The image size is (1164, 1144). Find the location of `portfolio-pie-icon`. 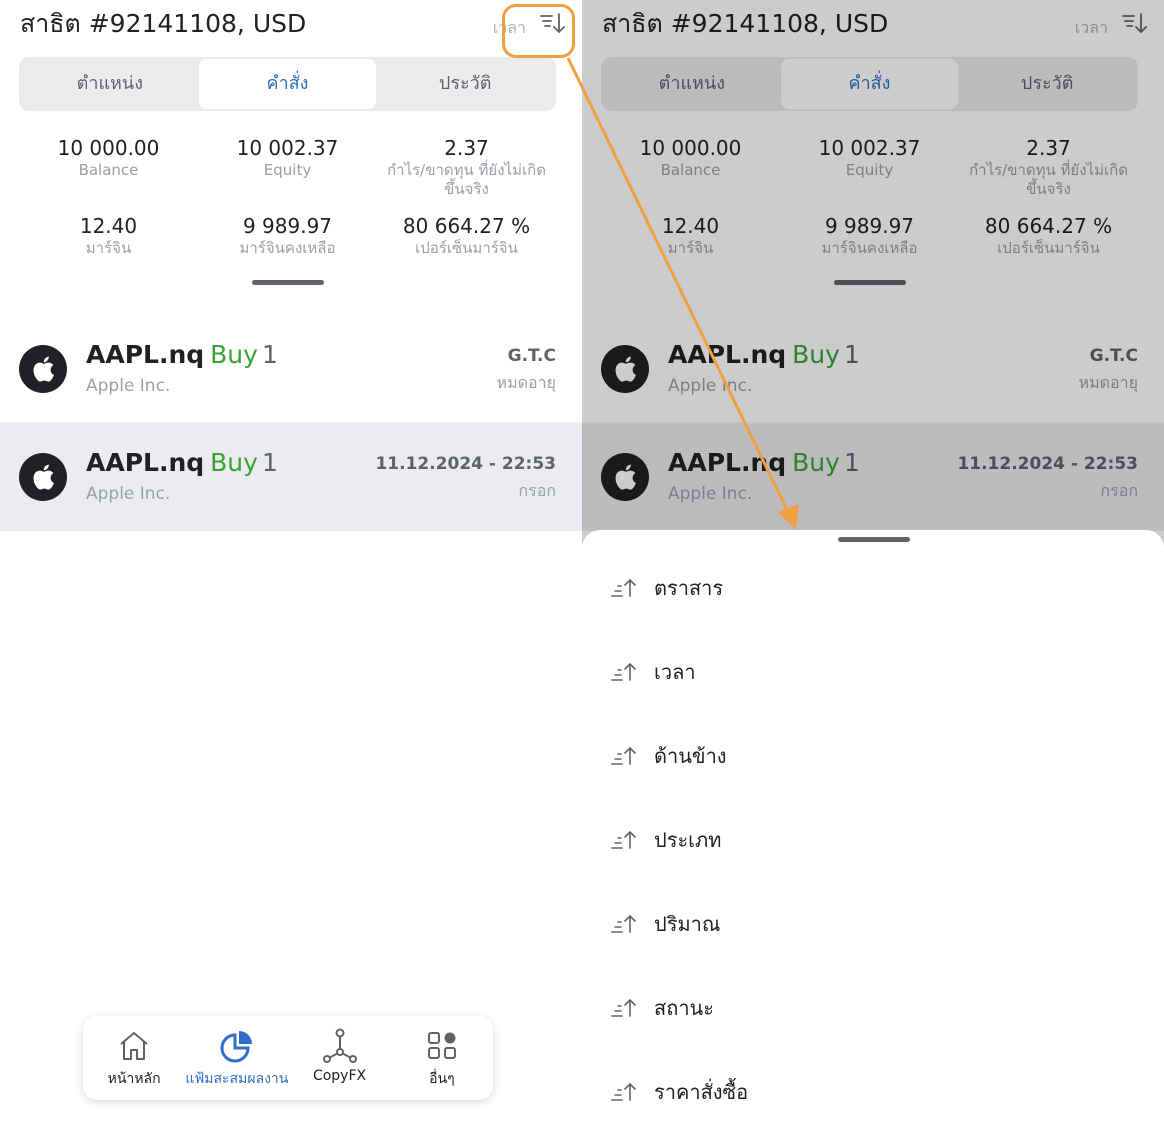

portfolio-pie-icon is located at coordinates (237, 1046).